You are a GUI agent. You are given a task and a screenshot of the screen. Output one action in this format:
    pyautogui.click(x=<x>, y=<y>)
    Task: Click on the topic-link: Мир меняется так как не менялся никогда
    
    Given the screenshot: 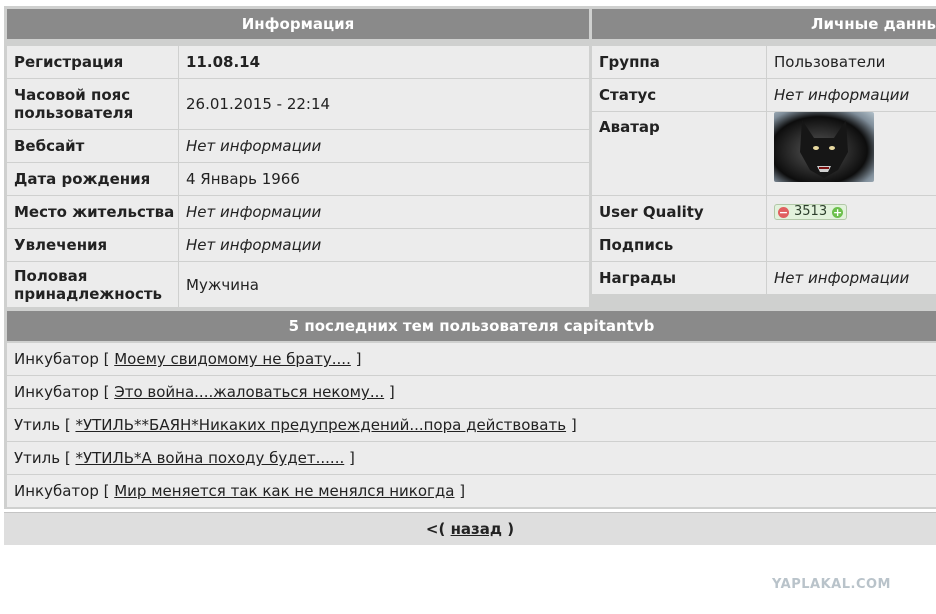 What is the action you would take?
    pyautogui.click(x=284, y=491)
    